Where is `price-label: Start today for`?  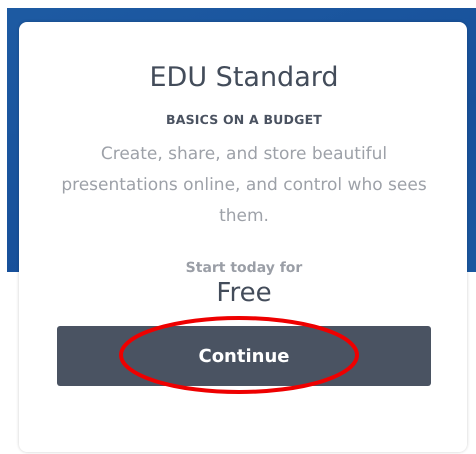
price-label: Start today for is located at coordinates (244, 268).